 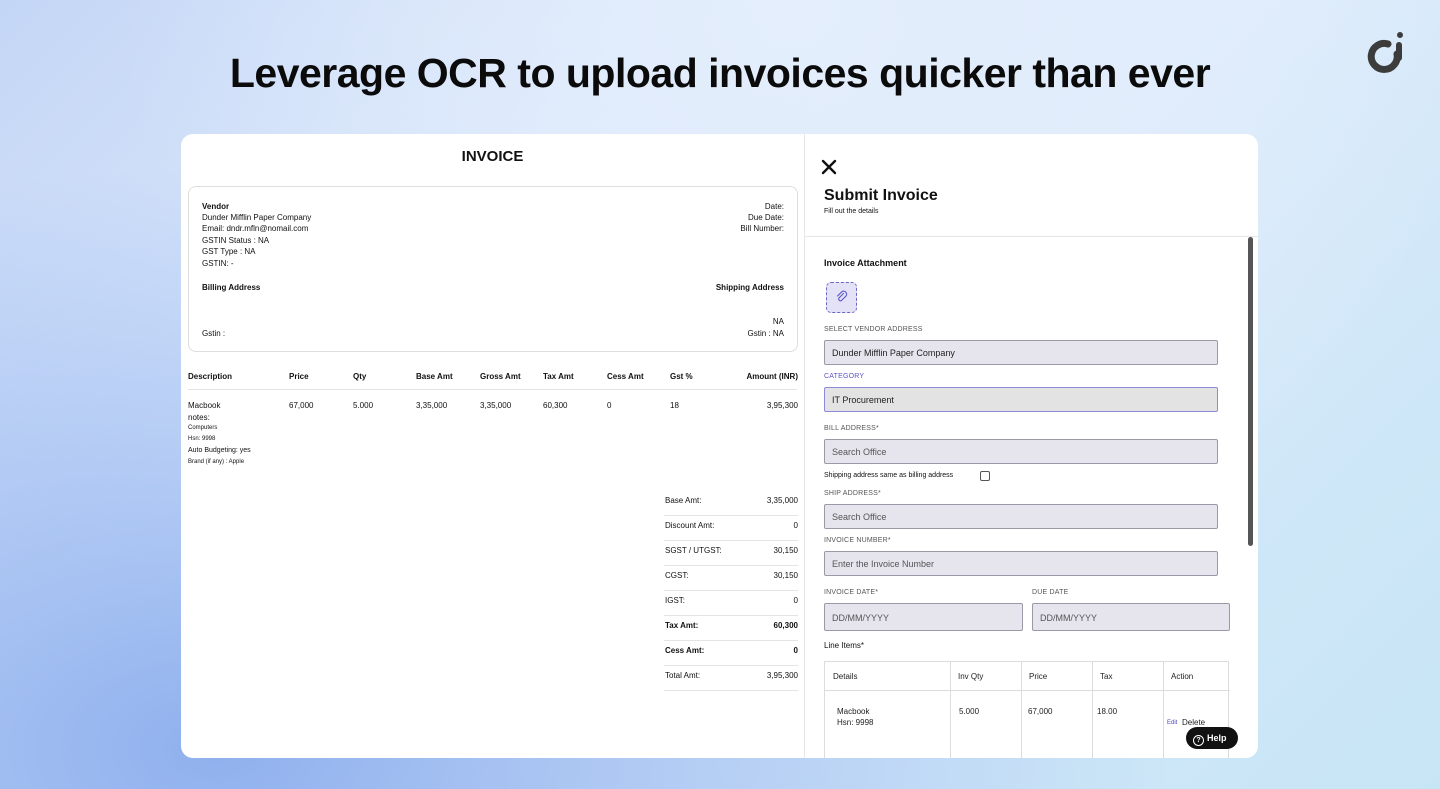 What do you see at coordinates (204, 405) in the screenshot?
I see `item-name: Macbook` at bounding box center [204, 405].